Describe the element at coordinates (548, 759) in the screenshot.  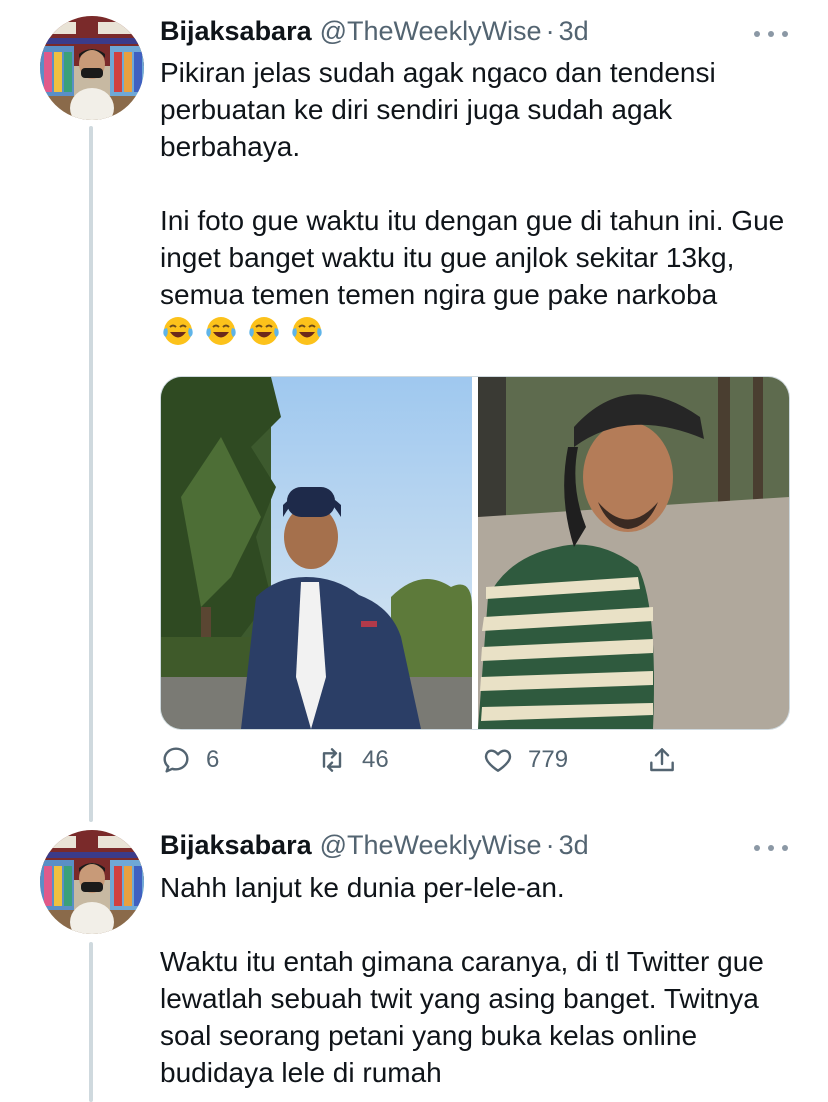
I see `like-count: 779` at that location.